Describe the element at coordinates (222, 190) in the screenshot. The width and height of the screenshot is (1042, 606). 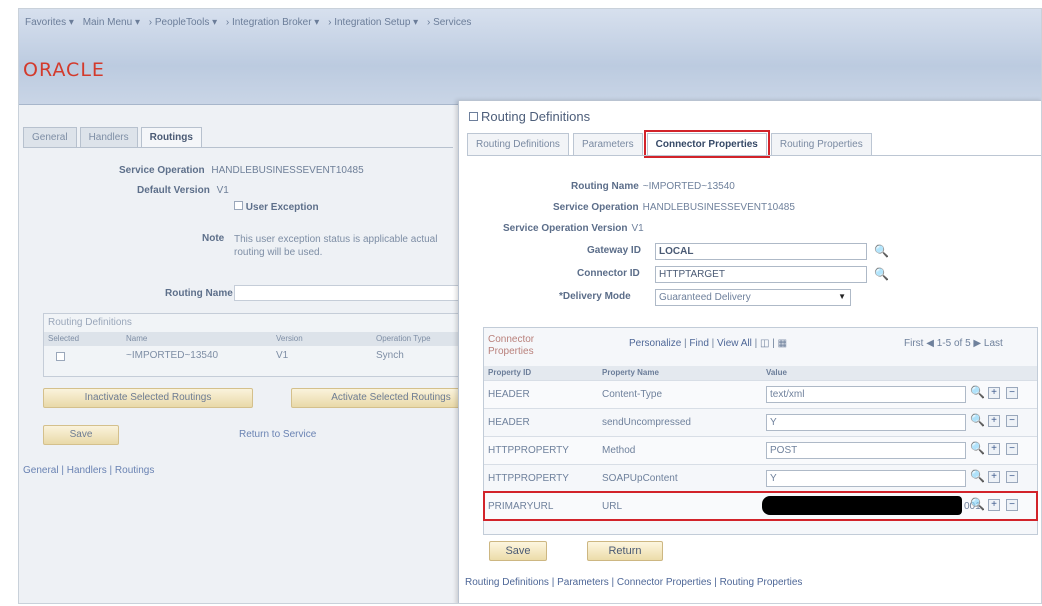
I see `default-version-value: V1` at that location.